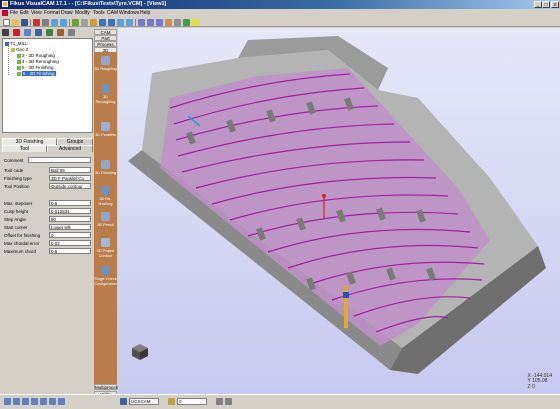  Describe the element at coordinates (186, 22) in the screenshot. I see `simulate-icon` at that location.